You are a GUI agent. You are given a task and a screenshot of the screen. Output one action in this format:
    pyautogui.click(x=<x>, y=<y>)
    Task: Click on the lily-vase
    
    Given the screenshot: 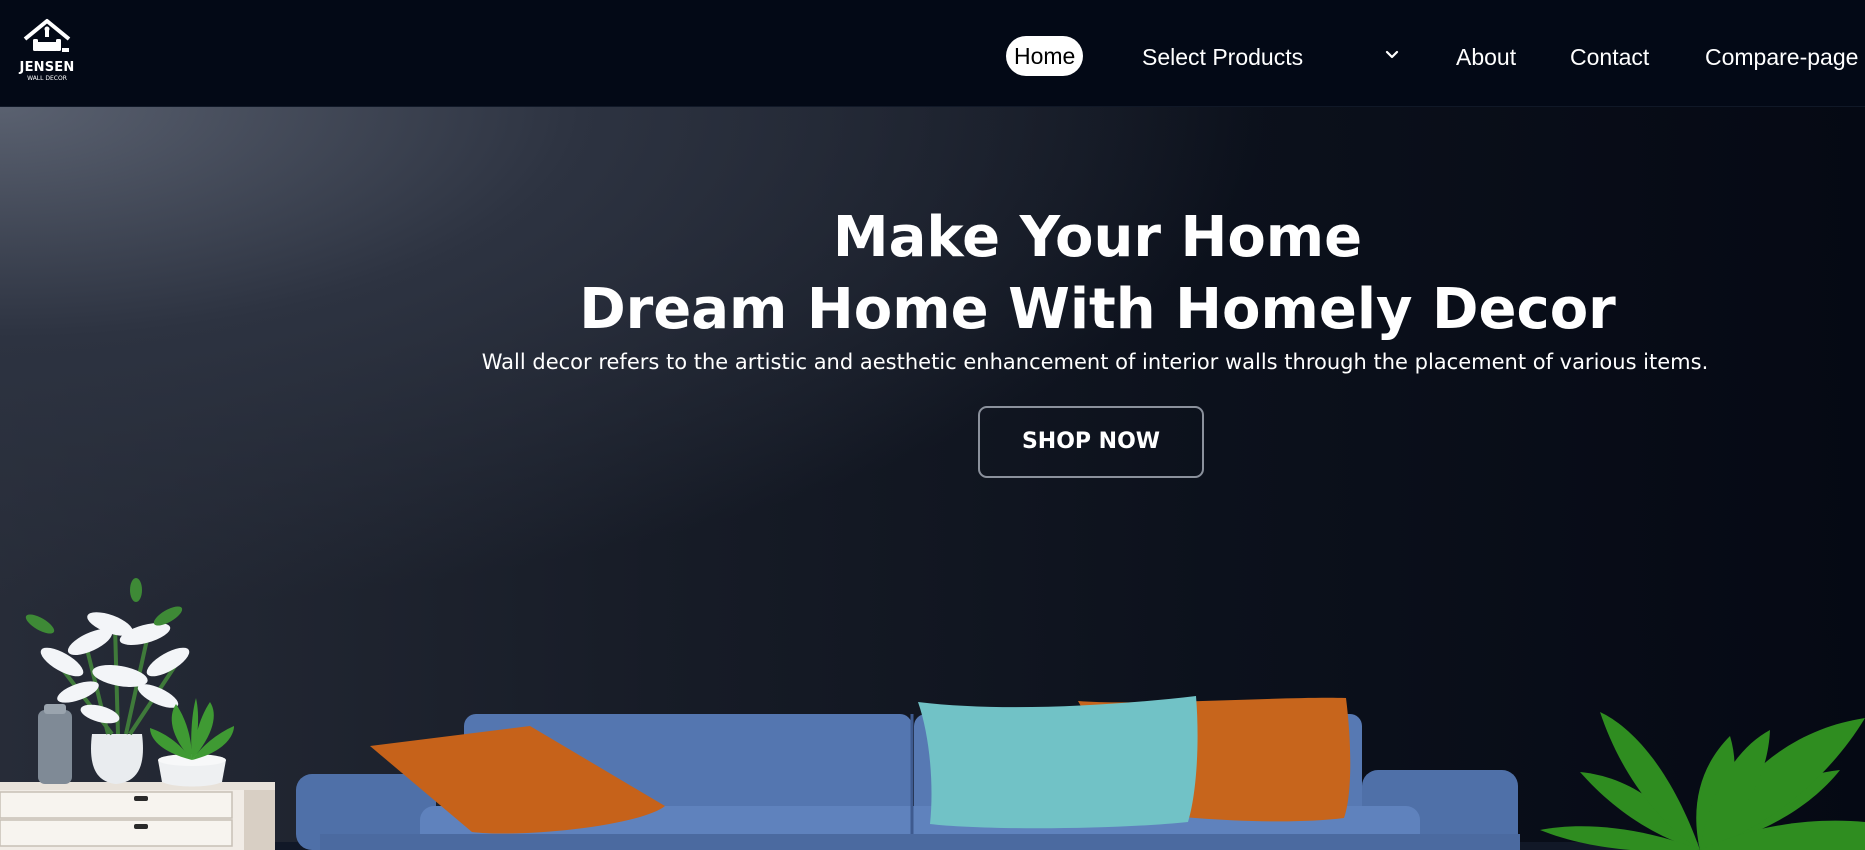 What is the action you would take?
    pyautogui.click(x=107, y=681)
    